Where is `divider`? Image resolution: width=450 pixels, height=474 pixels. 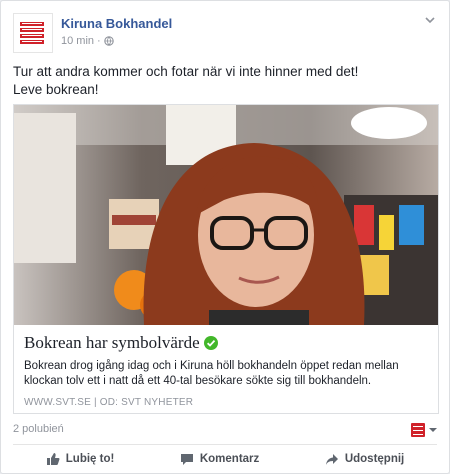
divider is located at coordinates (225, 444).